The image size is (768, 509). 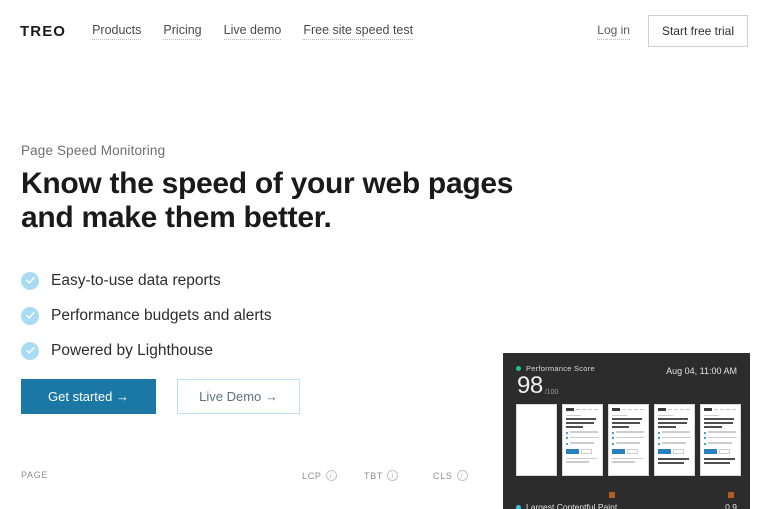 I want to click on performance-score-block: Performance Score 98 /100, so click(x=555, y=381).